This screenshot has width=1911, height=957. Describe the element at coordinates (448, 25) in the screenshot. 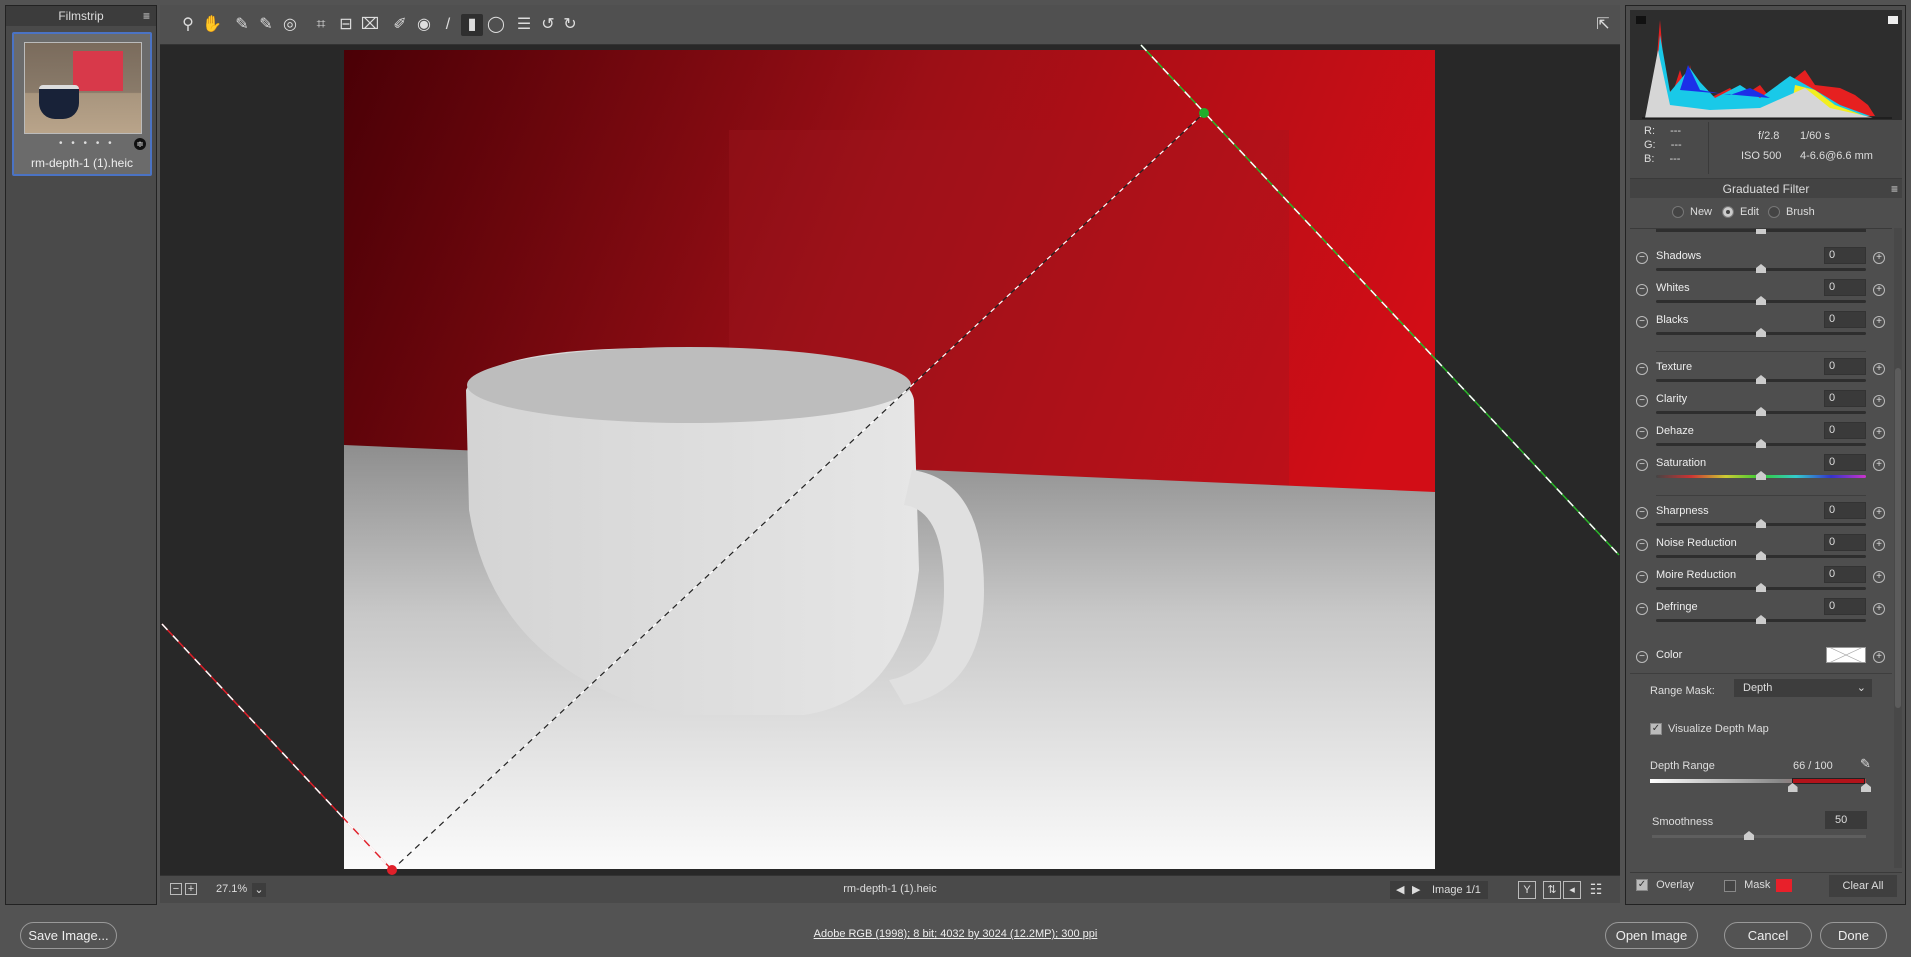

I see `adjustment-brush-tool-icon: /` at that location.